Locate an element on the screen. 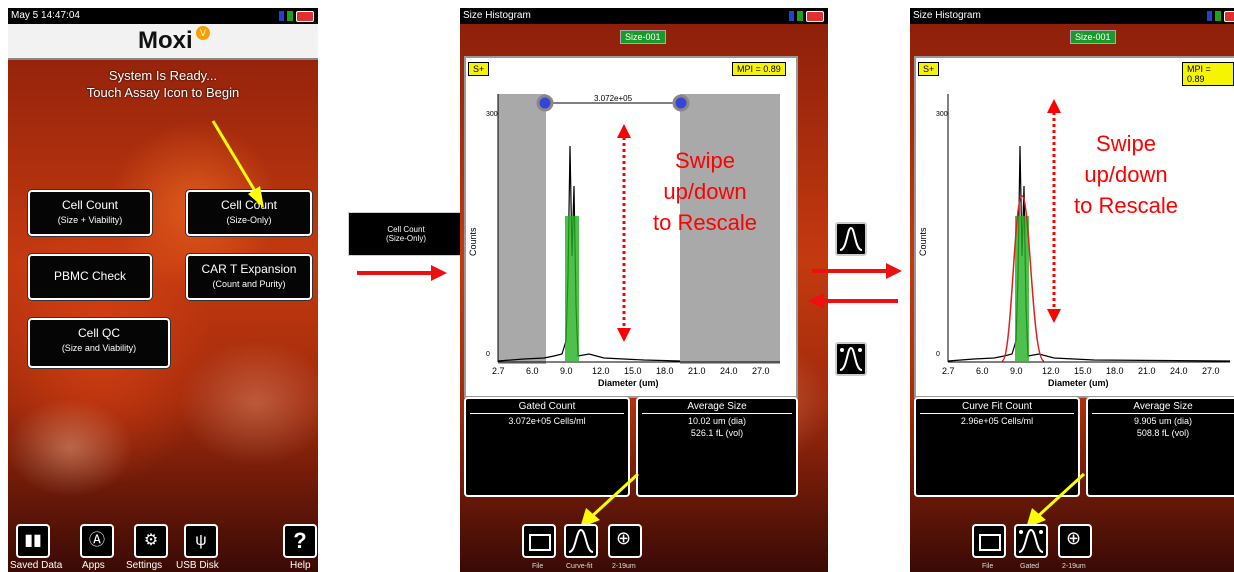 This screenshot has width=1234, height=572. curve-fit-button is located at coordinates (581, 541).